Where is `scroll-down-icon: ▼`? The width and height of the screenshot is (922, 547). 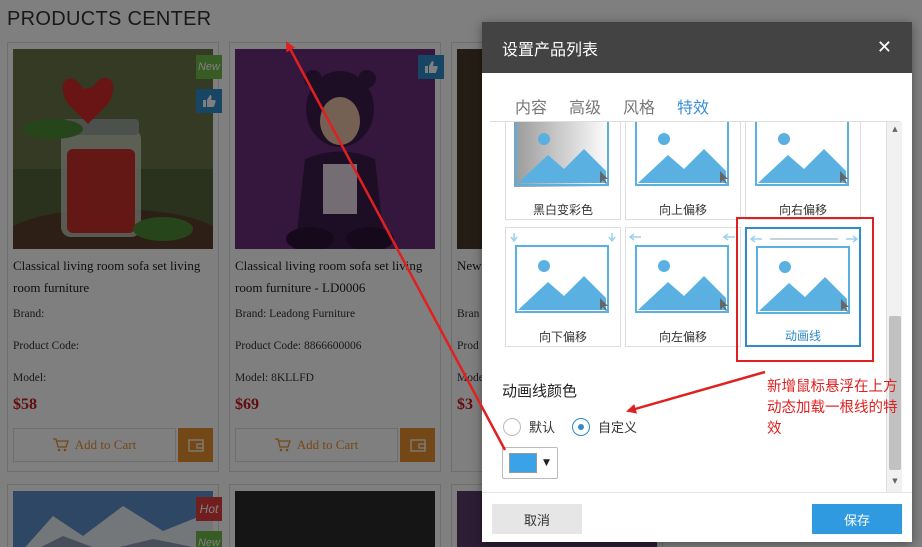 scroll-down-icon: ▼ is located at coordinates (895, 481).